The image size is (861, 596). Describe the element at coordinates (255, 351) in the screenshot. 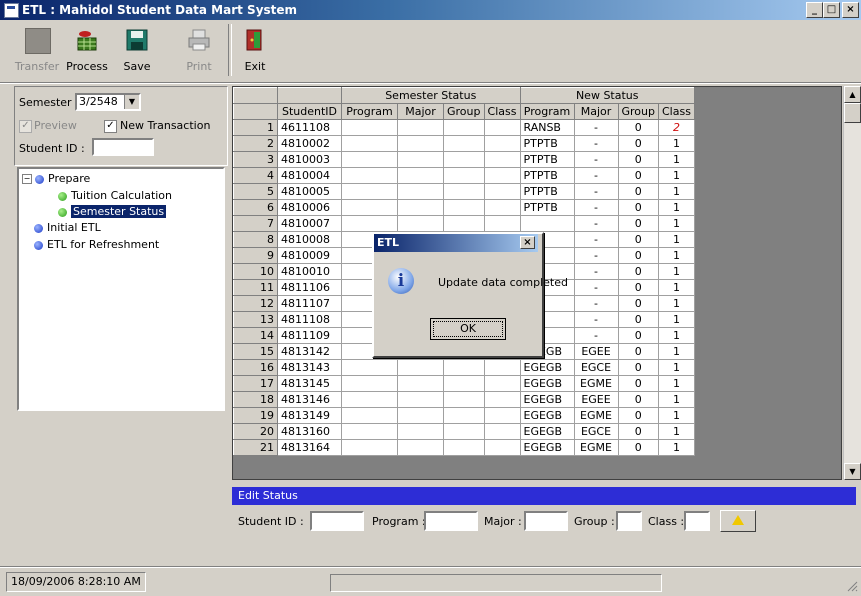

I see `row-number: 15` at that location.